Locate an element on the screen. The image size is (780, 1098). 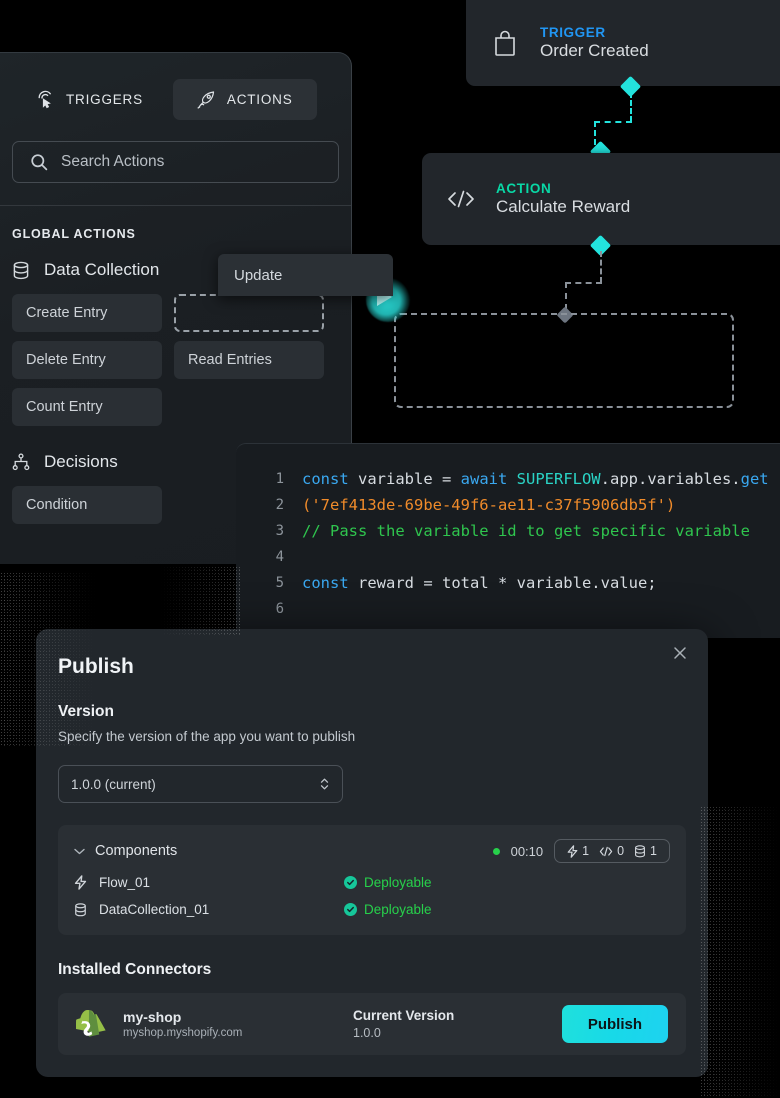
chevron-updown-icon is located at coordinates (324, 784).